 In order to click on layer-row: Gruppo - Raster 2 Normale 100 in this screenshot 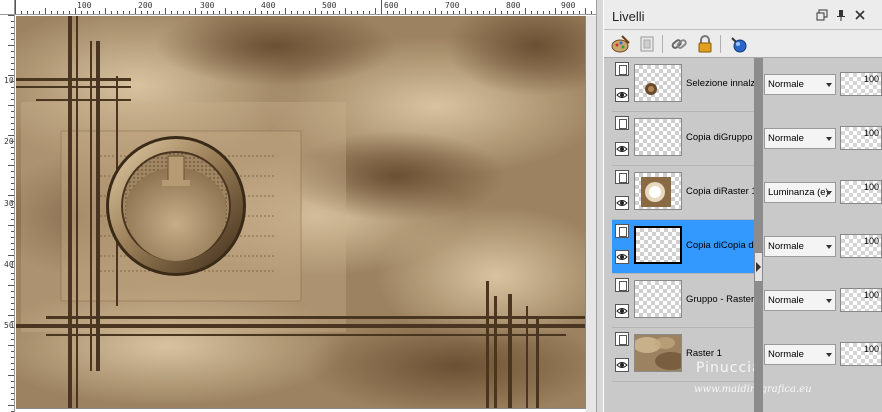, I will do `click(747, 301)`.